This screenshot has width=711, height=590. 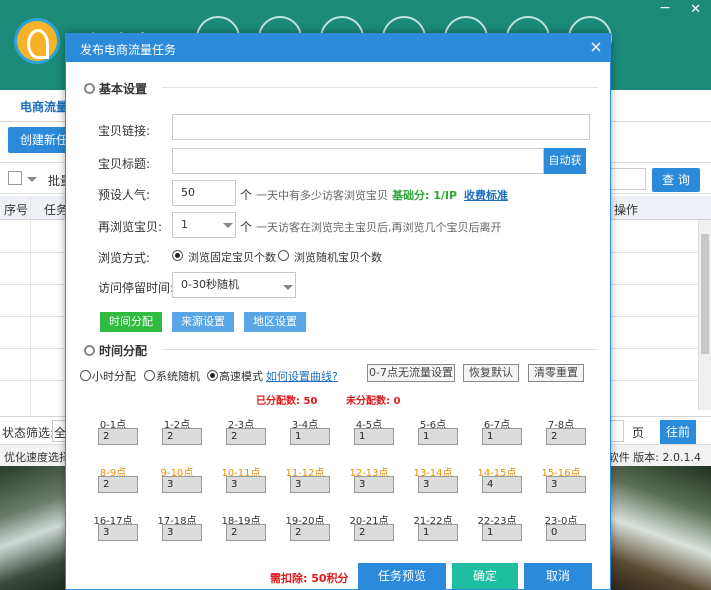 I want to click on background-photo-left, so click(x=33, y=528).